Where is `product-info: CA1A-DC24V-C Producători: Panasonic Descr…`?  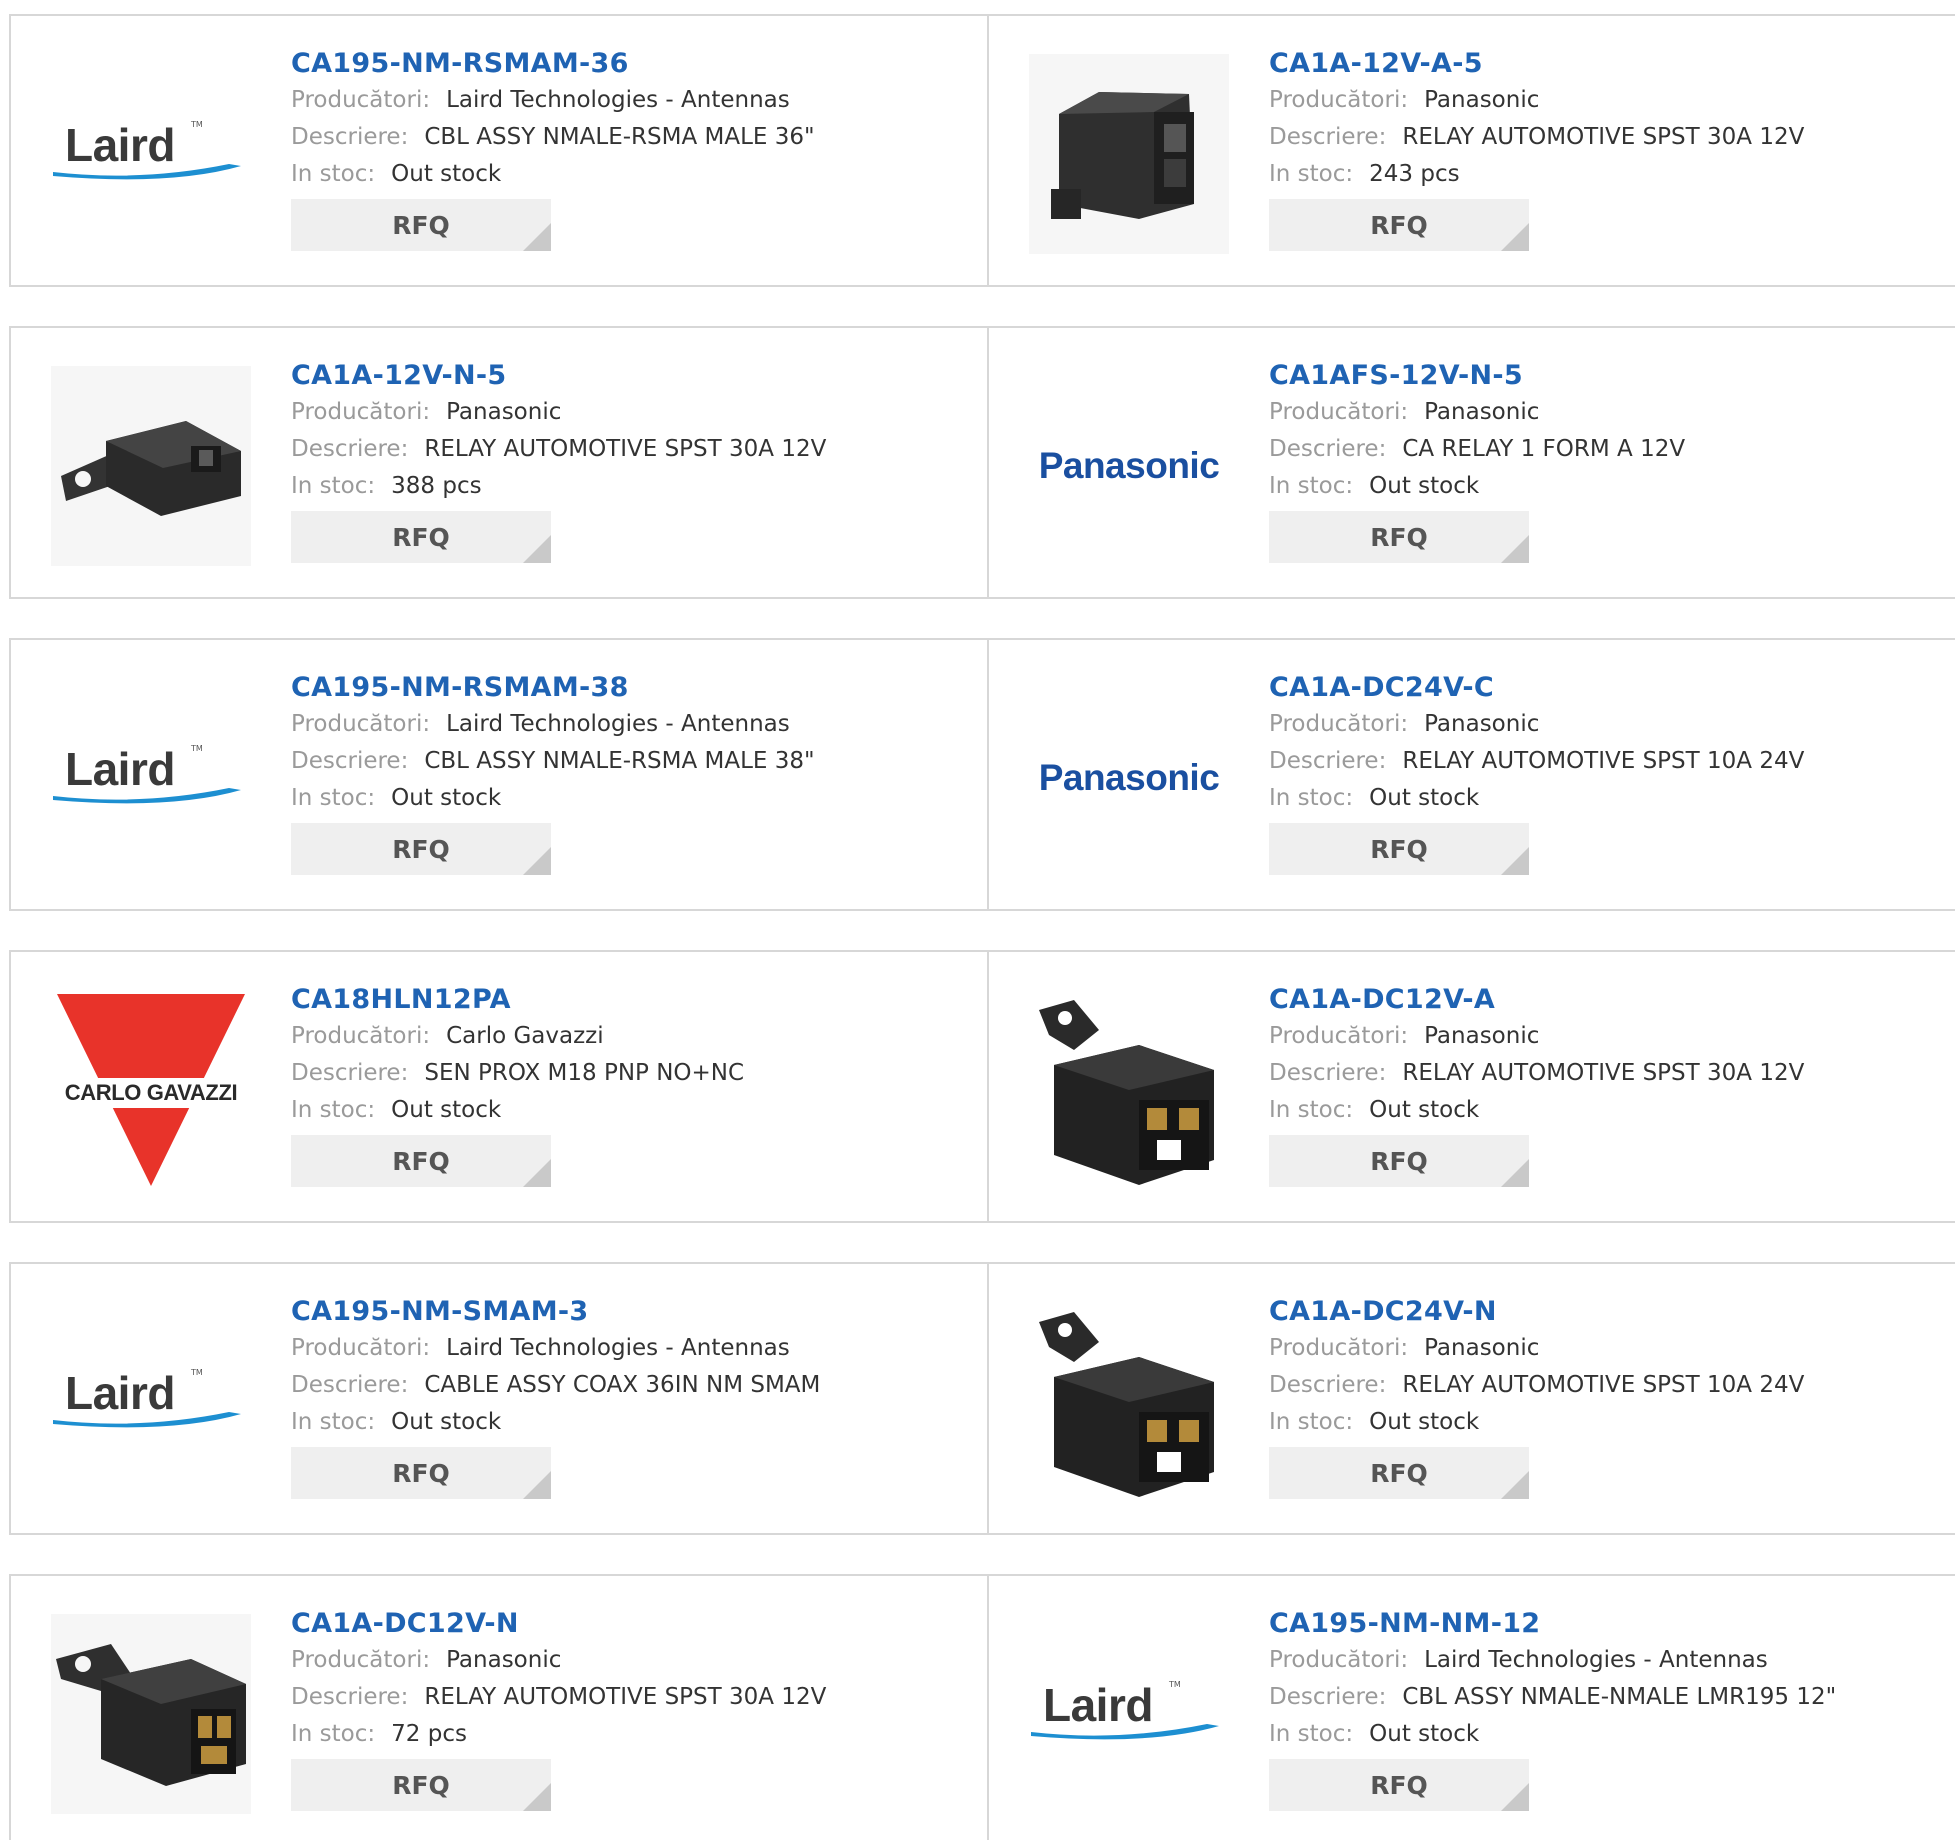 product-info: CA1A-DC24V-C Producători: Panasonic Descr… is located at coordinates (1536, 772).